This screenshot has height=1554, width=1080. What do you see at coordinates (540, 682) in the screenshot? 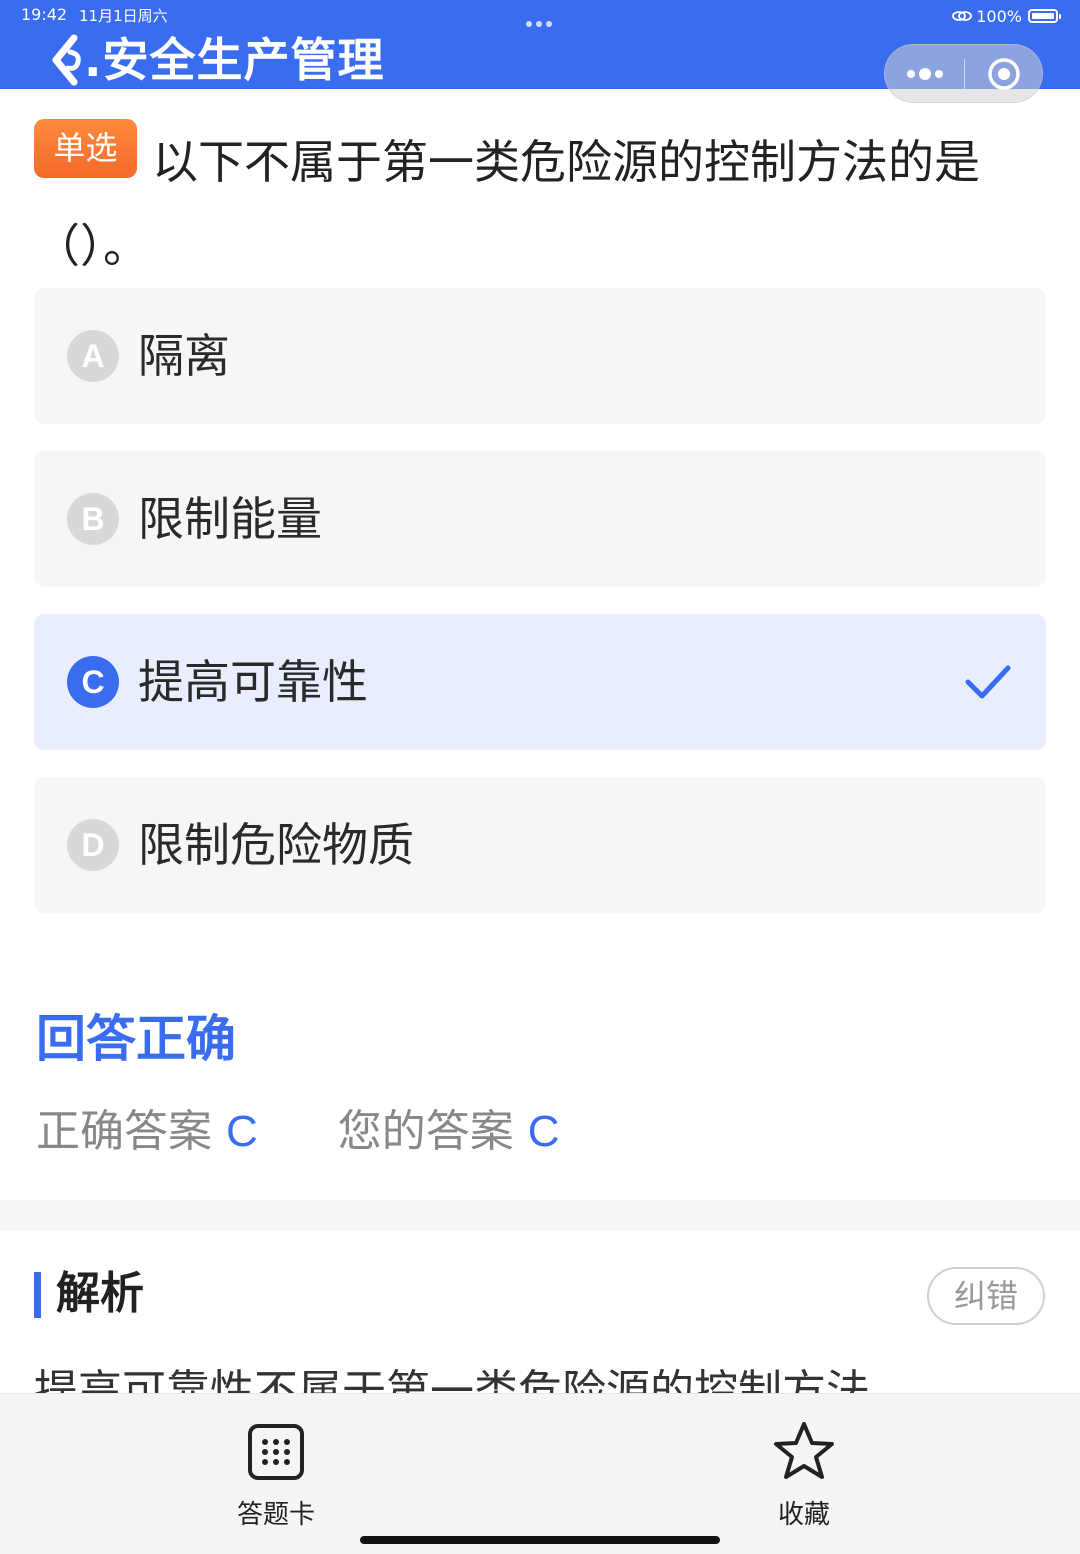
I see `option-c: C 提高可靠性` at bounding box center [540, 682].